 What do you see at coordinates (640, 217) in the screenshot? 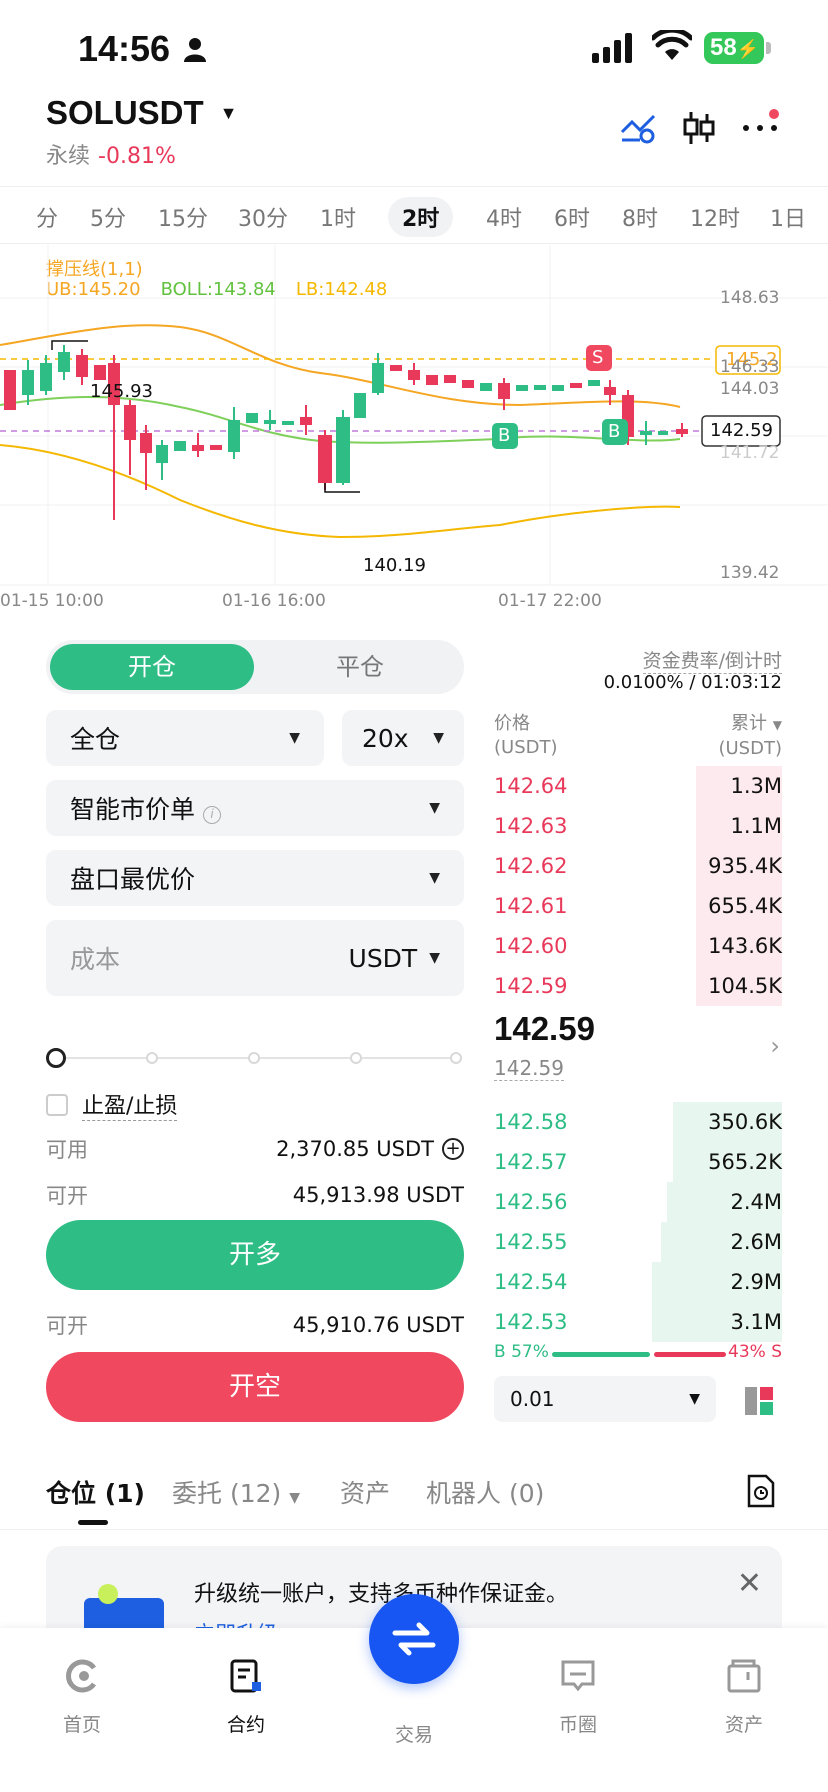
I see `tab-timeframe: 8时` at bounding box center [640, 217].